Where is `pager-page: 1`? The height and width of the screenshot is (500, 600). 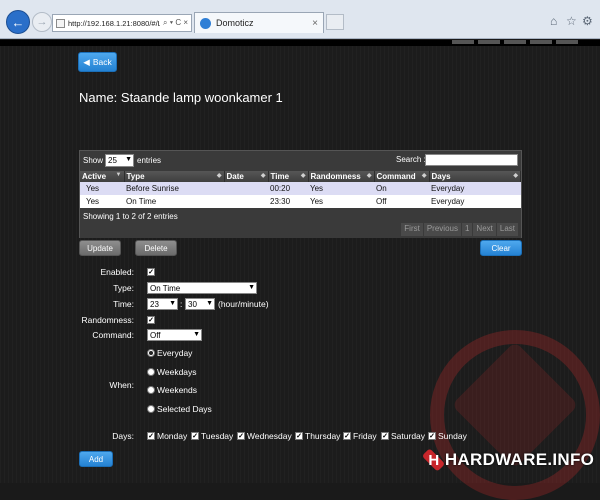
pager-page: 1 is located at coordinates (466, 229).